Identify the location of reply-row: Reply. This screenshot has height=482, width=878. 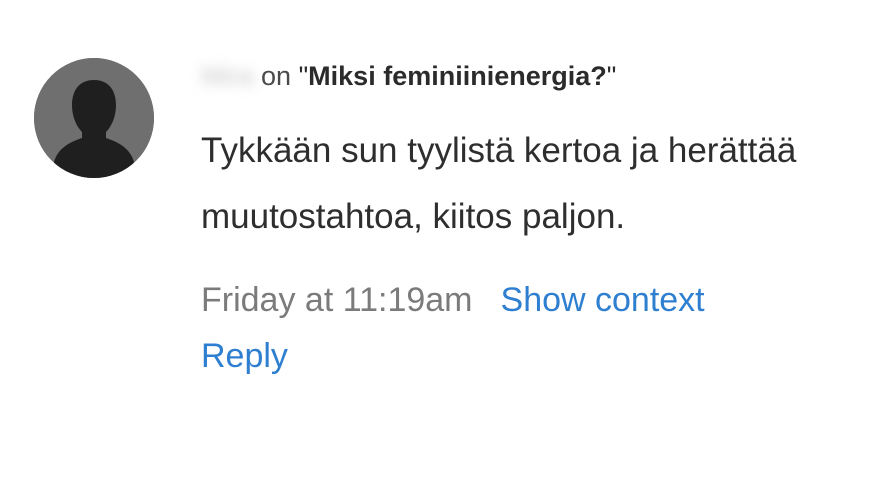
(521, 356).